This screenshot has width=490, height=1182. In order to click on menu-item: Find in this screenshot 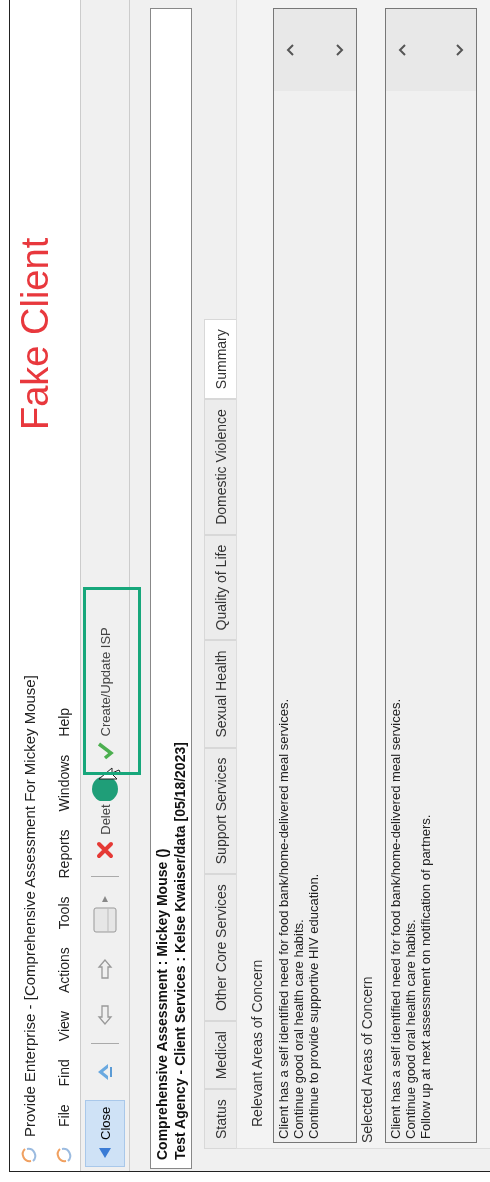, I will do `click(64, 1073)`.